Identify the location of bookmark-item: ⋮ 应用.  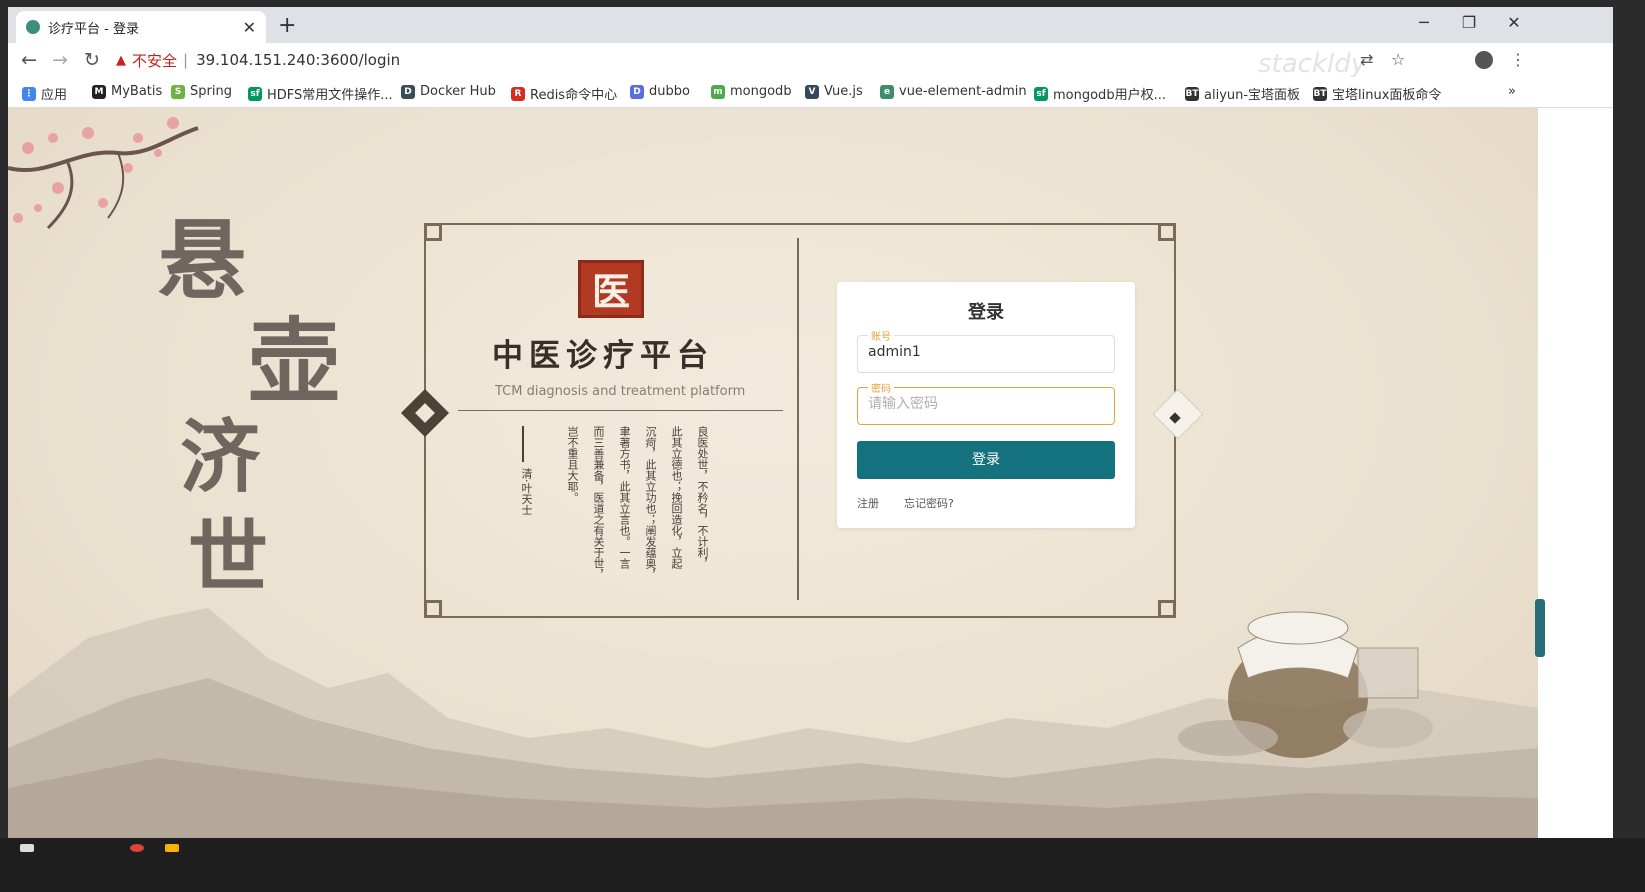
(44, 93).